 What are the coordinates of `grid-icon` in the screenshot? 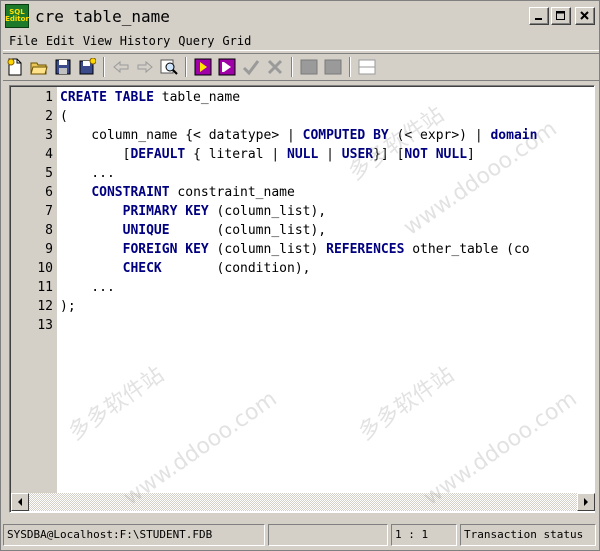 It's located at (309, 67).